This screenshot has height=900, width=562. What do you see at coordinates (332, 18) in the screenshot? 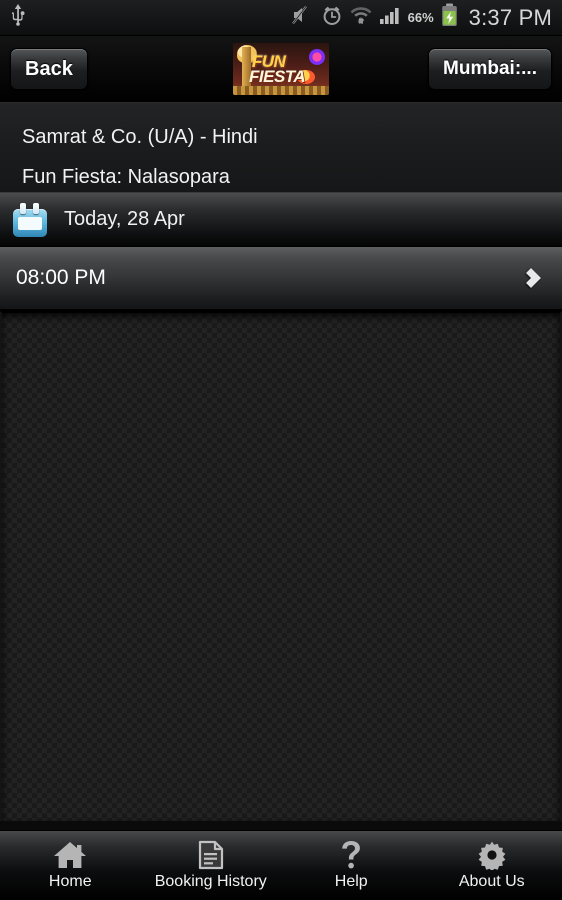
I see `alarm-clock-icon` at bounding box center [332, 18].